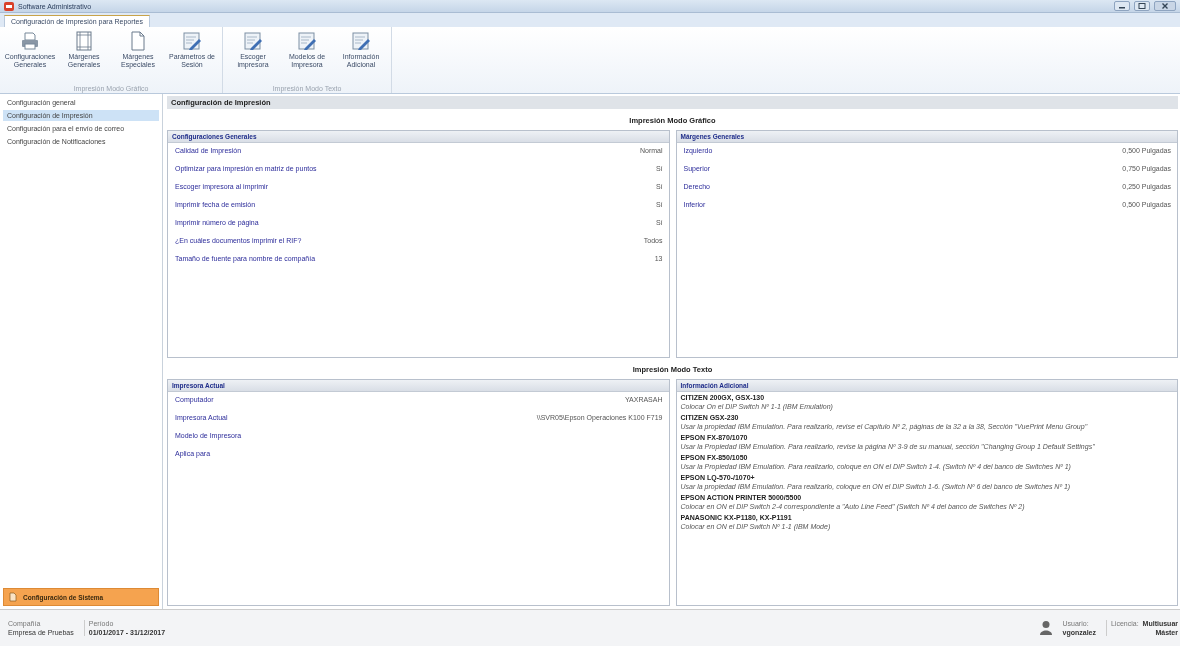 The height and width of the screenshot is (646, 1180). I want to click on minimize-button, so click(1122, 6).